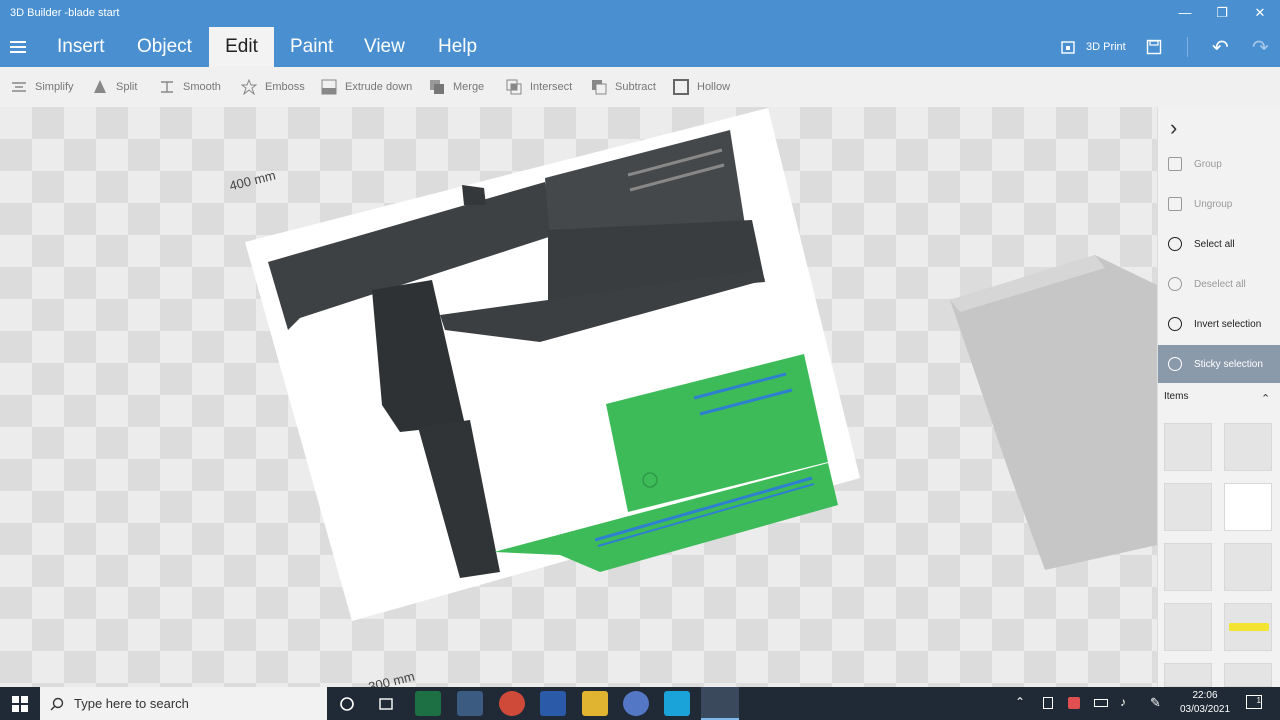 Image resolution: width=1280 pixels, height=720 pixels. I want to click on smooth-icon, so click(167, 87).